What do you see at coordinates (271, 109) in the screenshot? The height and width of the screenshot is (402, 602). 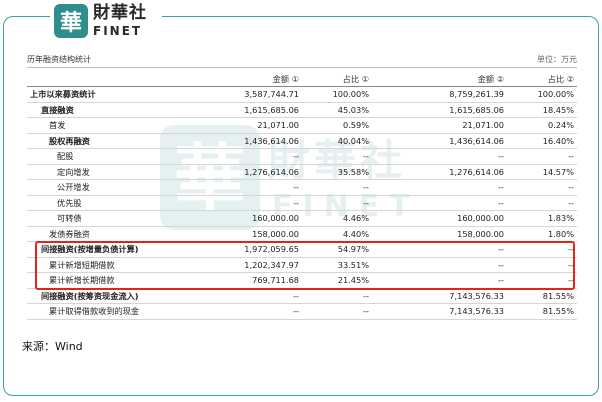 I see `cell-amount-1: 1,615,685.06` at bounding box center [271, 109].